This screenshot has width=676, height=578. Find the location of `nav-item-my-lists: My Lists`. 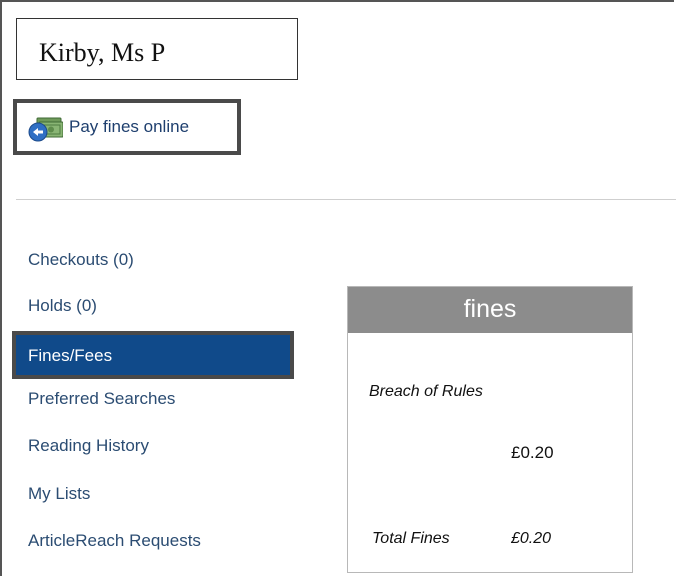

nav-item-my-lists: My Lists is located at coordinates (59, 494).